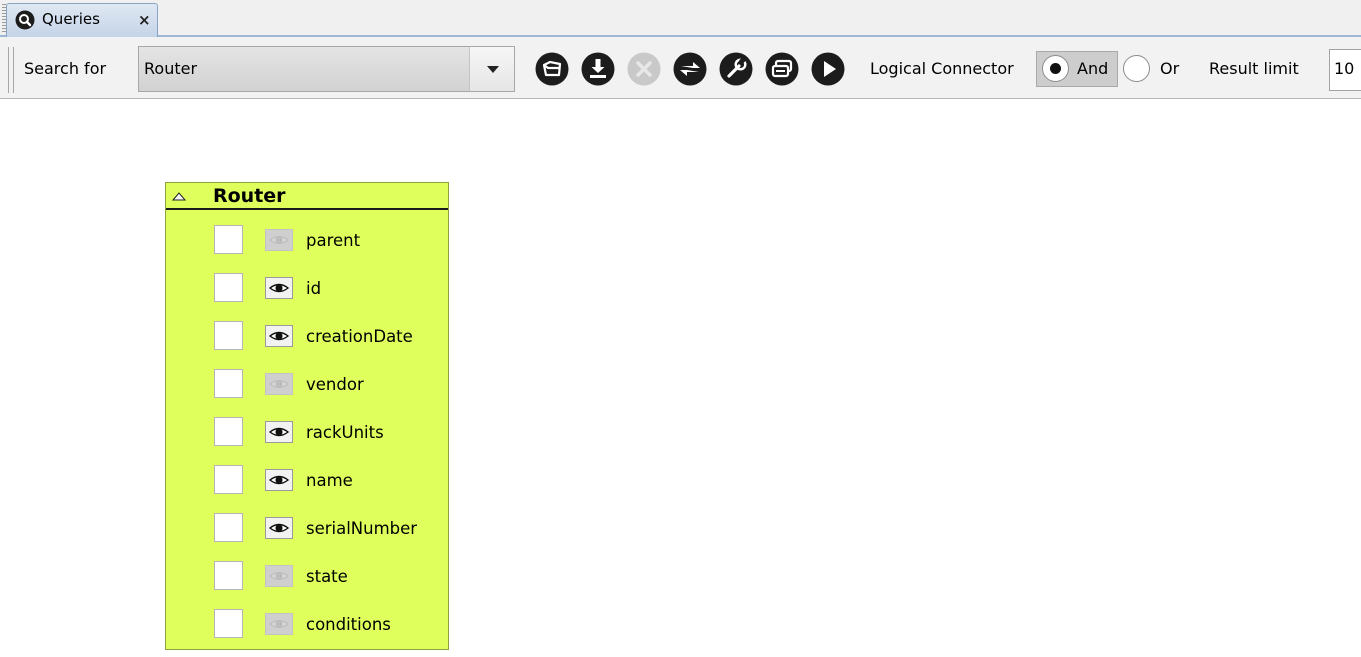 Image resolution: width=1361 pixels, height=657 pixels. I want to click on tab-label: Queries, so click(71, 19).